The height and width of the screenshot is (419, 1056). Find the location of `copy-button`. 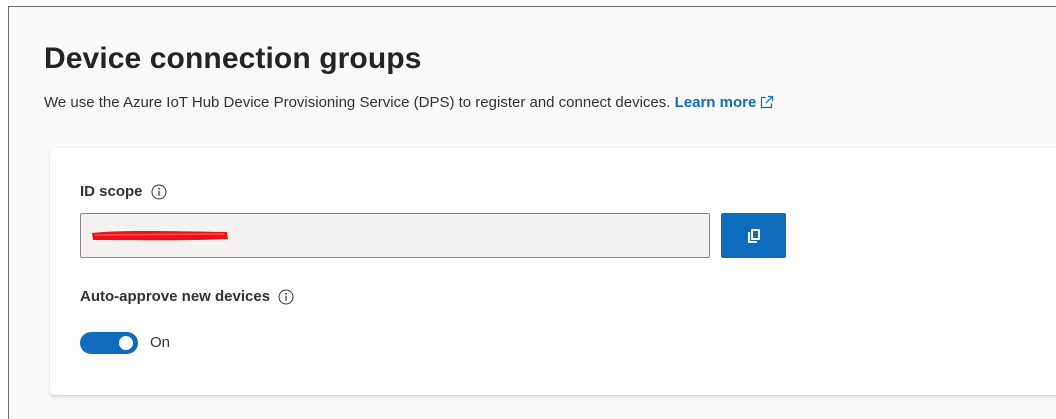

copy-button is located at coordinates (753, 235).